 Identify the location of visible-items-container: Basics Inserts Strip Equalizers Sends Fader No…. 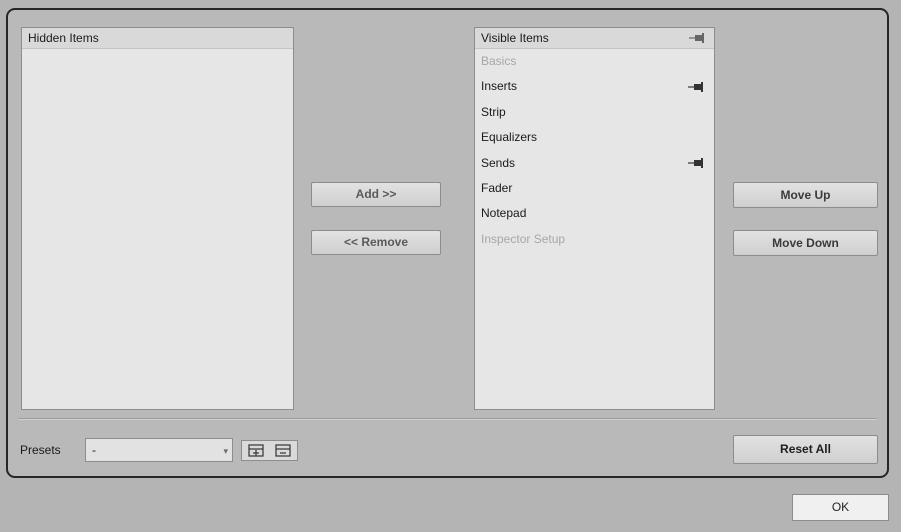
(594, 150).